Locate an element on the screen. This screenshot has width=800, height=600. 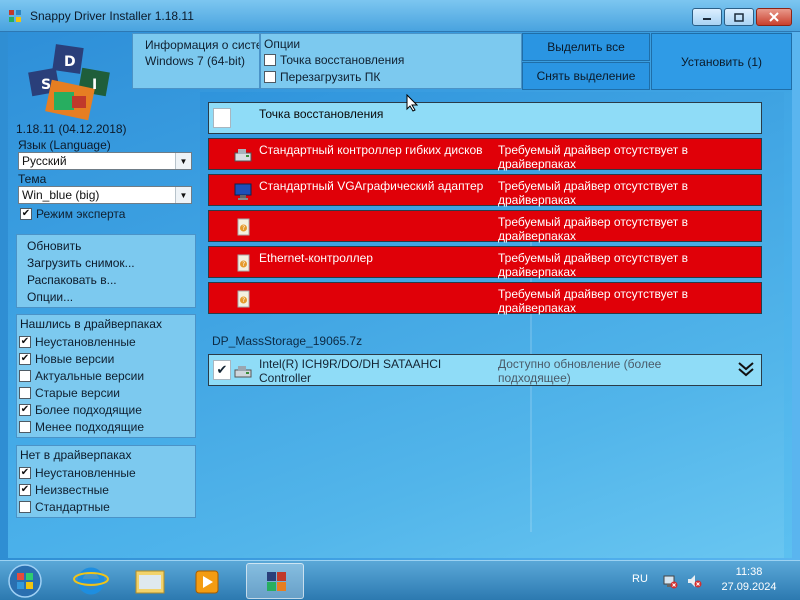
taskbar-ie is located at coordinates (91, 581).